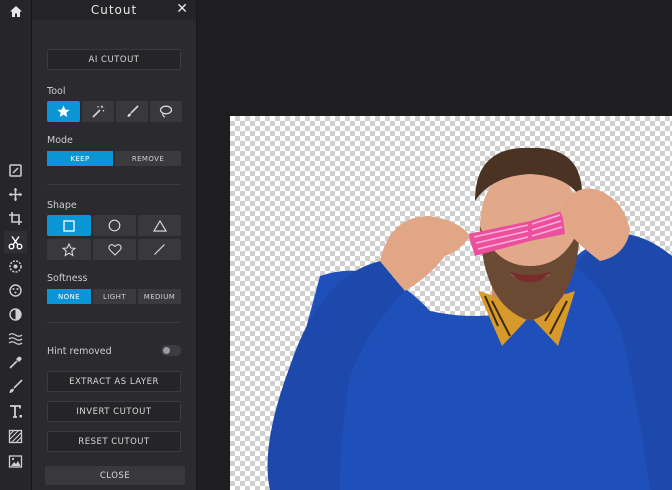 The width and height of the screenshot is (672, 490). What do you see at coordinates (114, 296) in the screenshot?
I see `softness-light: LIGHT` at bounding box center [114, 296].